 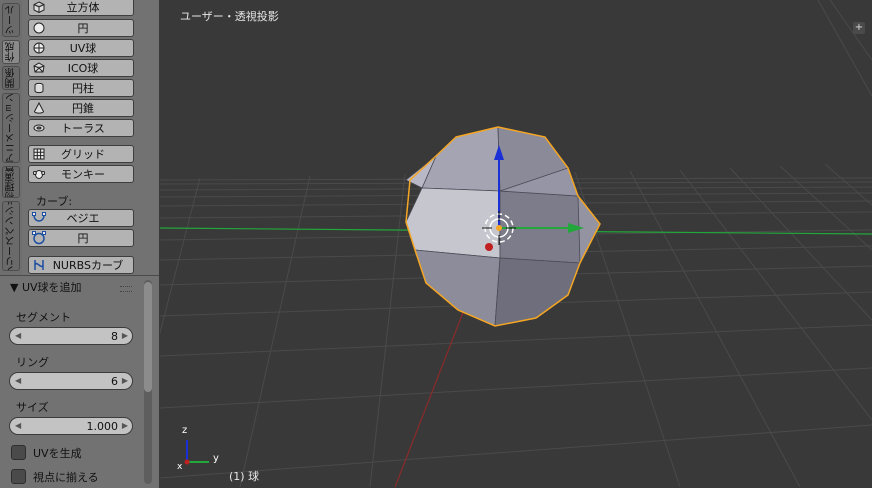 I want to click on add-uv-sphere-button: UV球, so click(x=81, y=48).